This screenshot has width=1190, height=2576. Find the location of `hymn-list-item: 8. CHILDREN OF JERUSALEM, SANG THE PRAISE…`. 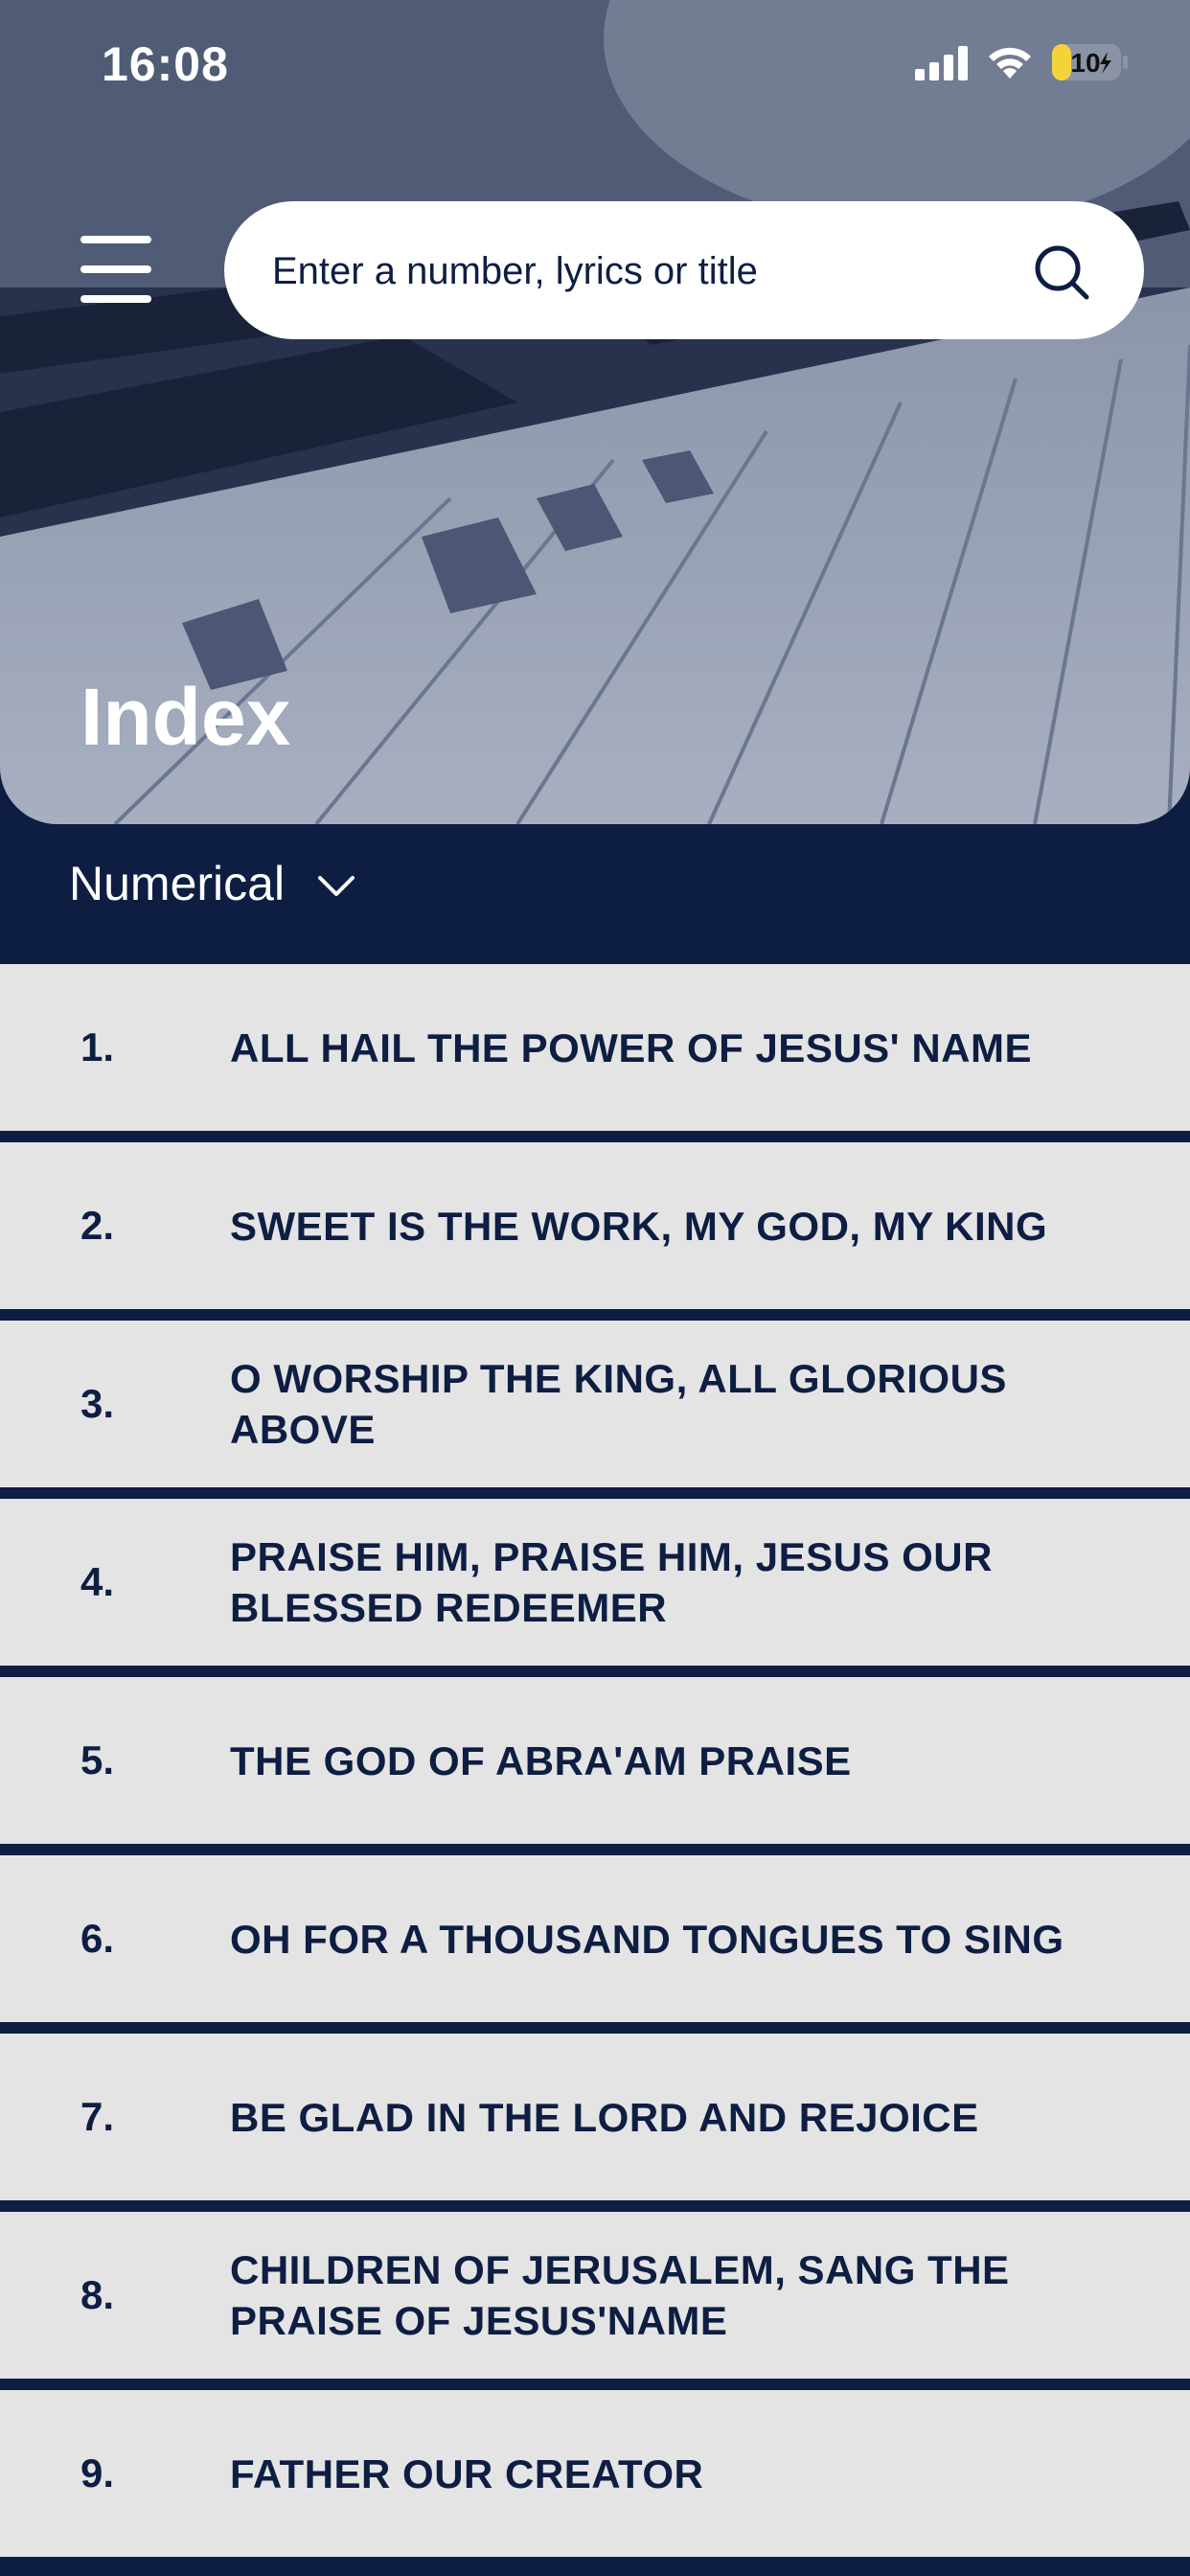

hymn-list-item: 8. CHILDREN OF JERUSALEM, SANG THE PRAISE… is located at coordinates (595, 2295).